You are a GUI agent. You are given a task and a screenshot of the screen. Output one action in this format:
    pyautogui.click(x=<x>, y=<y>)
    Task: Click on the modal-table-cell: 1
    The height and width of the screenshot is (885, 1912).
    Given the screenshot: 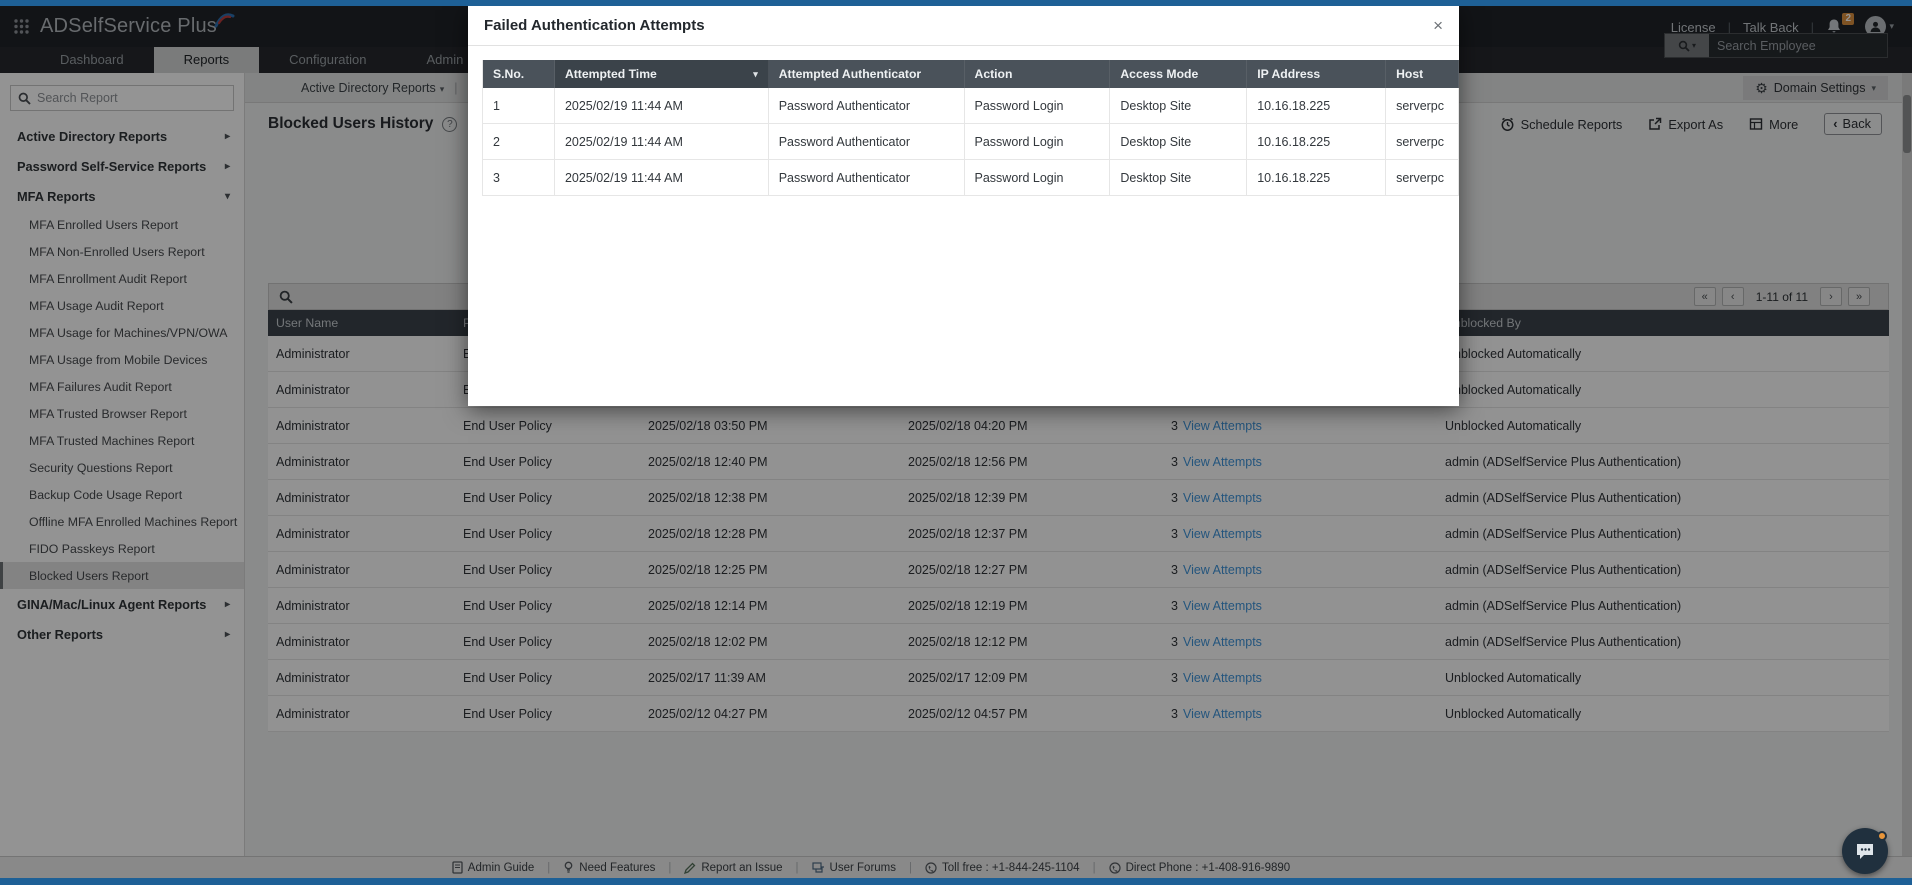 What is the action you would take?
    pyautogui.click(x=519, y=105)
    